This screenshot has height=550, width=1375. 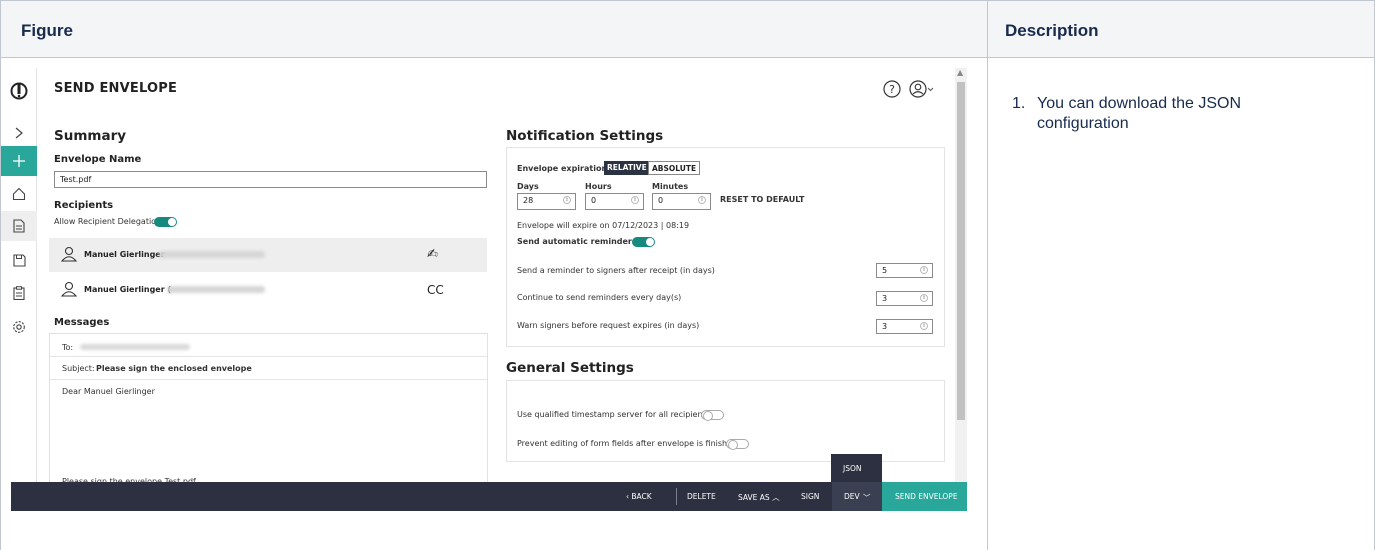 I want to click on minutes-label: Minutes, so click(x=670, y=186).